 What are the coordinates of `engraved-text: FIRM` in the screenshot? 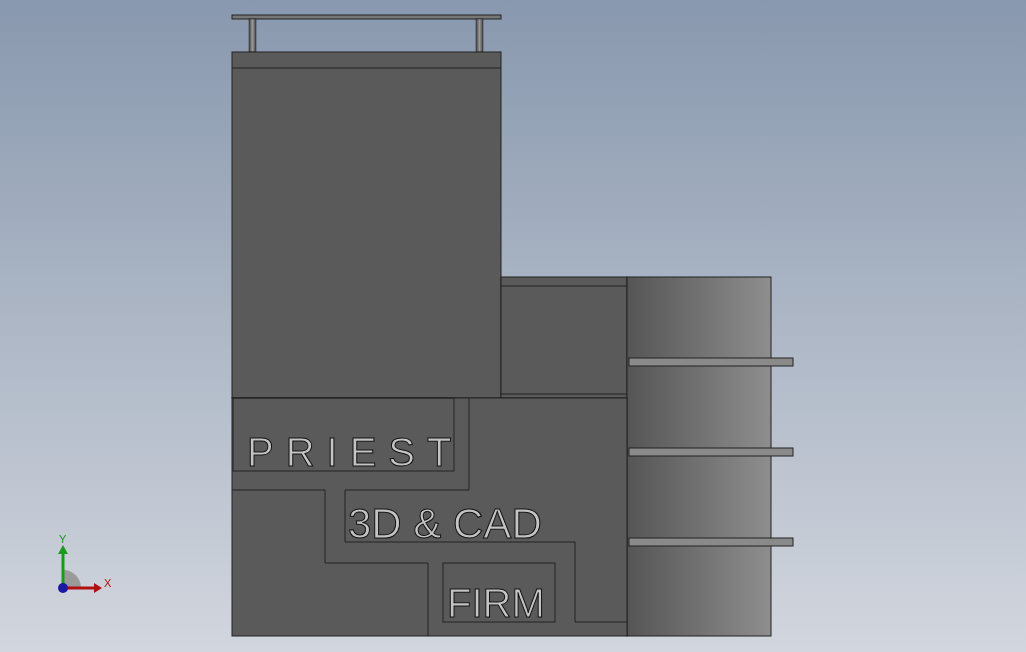 It's located at (496, 603).